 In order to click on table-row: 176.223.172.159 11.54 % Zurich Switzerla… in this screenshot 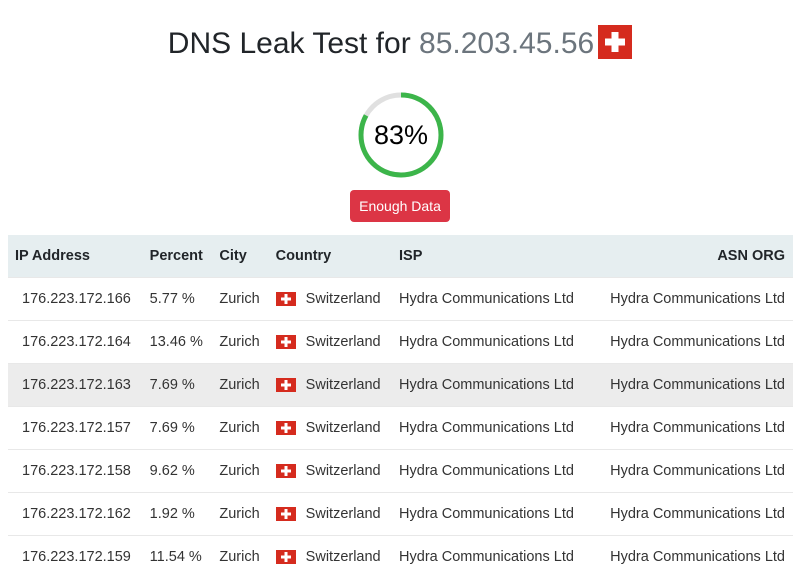, I will do `click(400, 556)`.